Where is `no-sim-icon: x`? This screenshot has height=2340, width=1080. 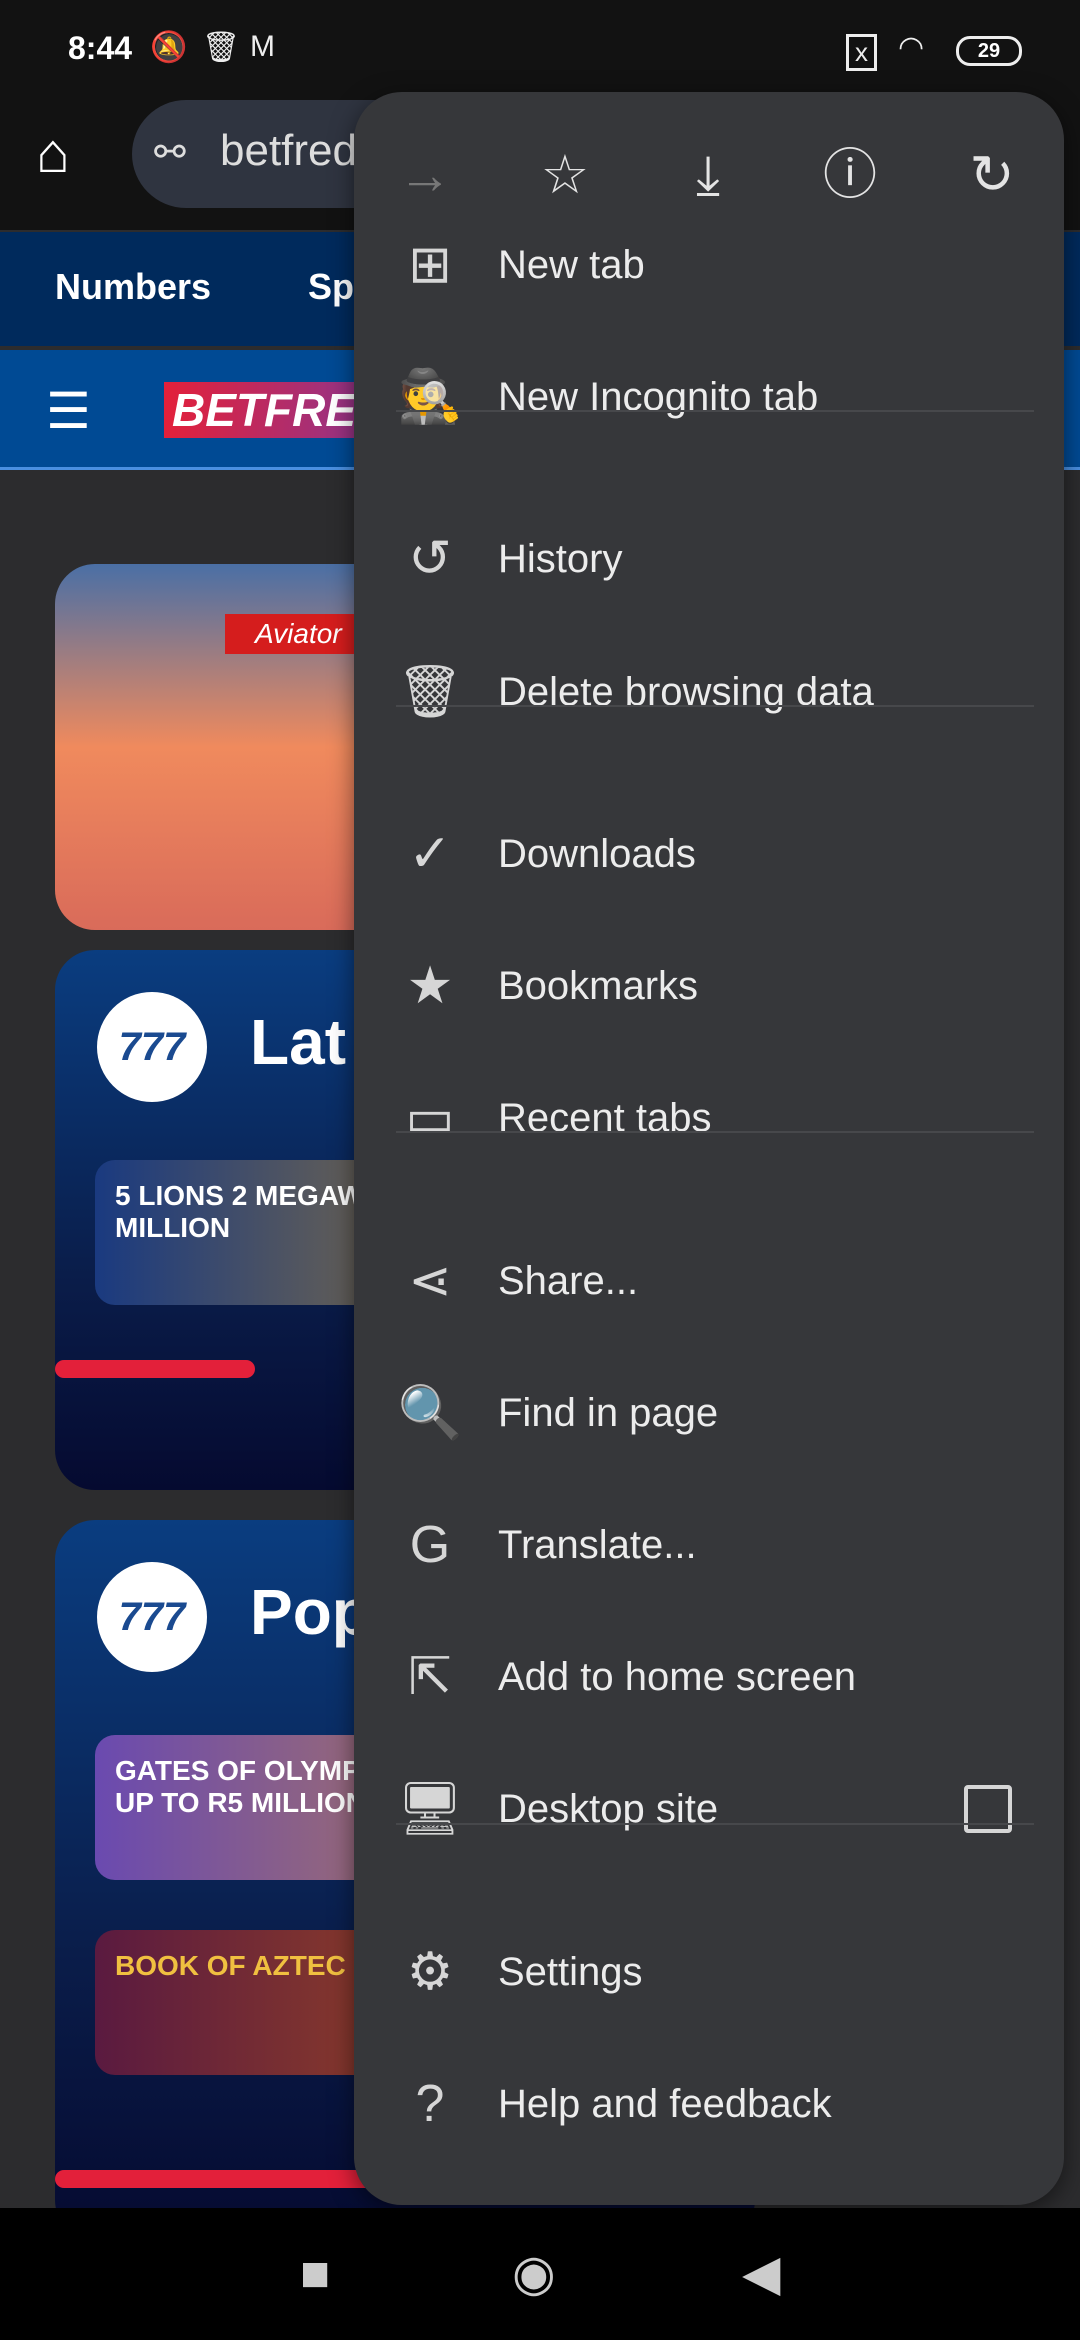
no-sim-icon: x is located at coordinates (861, 52).